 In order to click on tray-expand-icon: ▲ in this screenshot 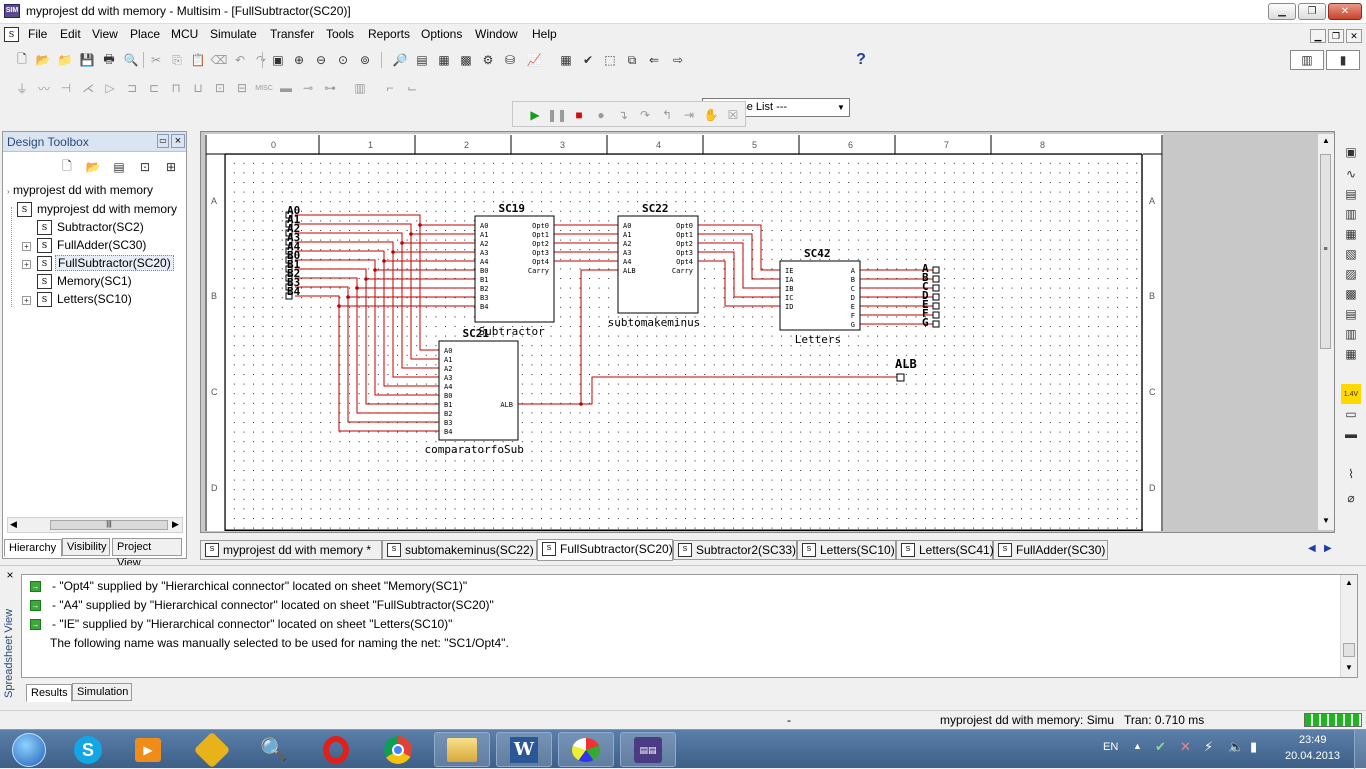, I will do `click(1137, 746)`.